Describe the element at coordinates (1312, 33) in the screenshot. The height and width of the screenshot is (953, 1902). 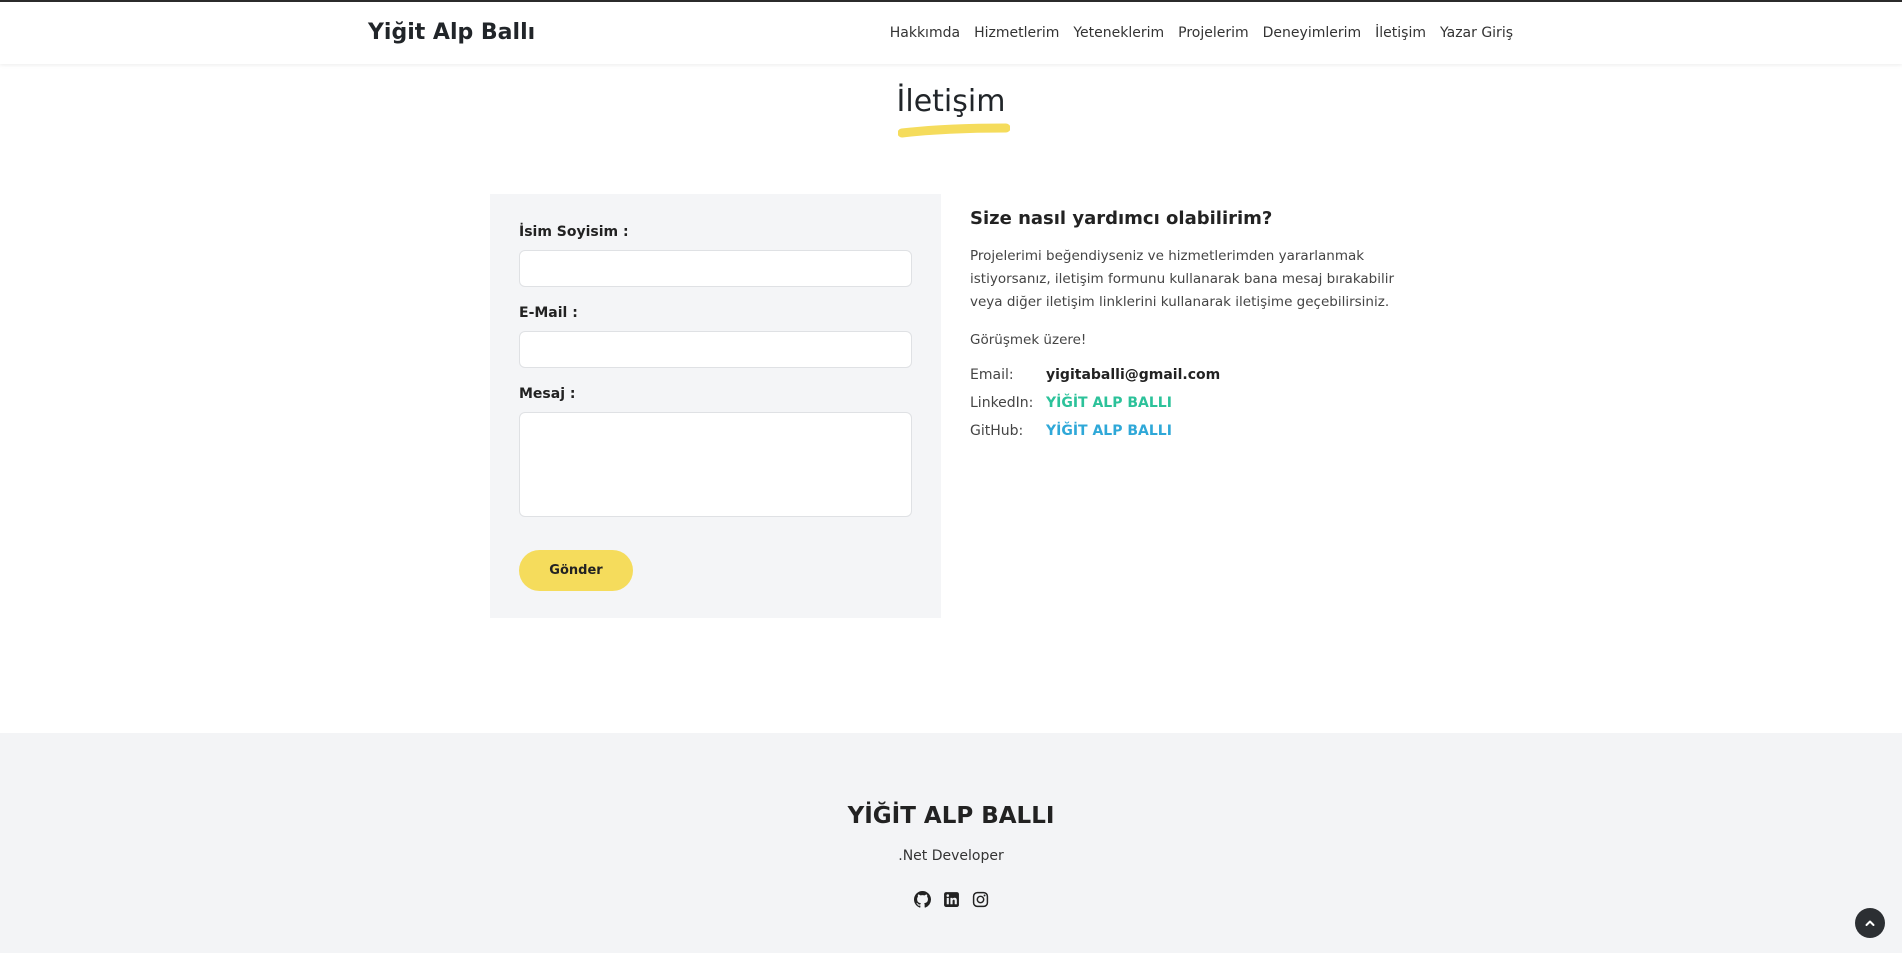
I see `nav-deneyimlerim: Deneyimlerim` at that location.